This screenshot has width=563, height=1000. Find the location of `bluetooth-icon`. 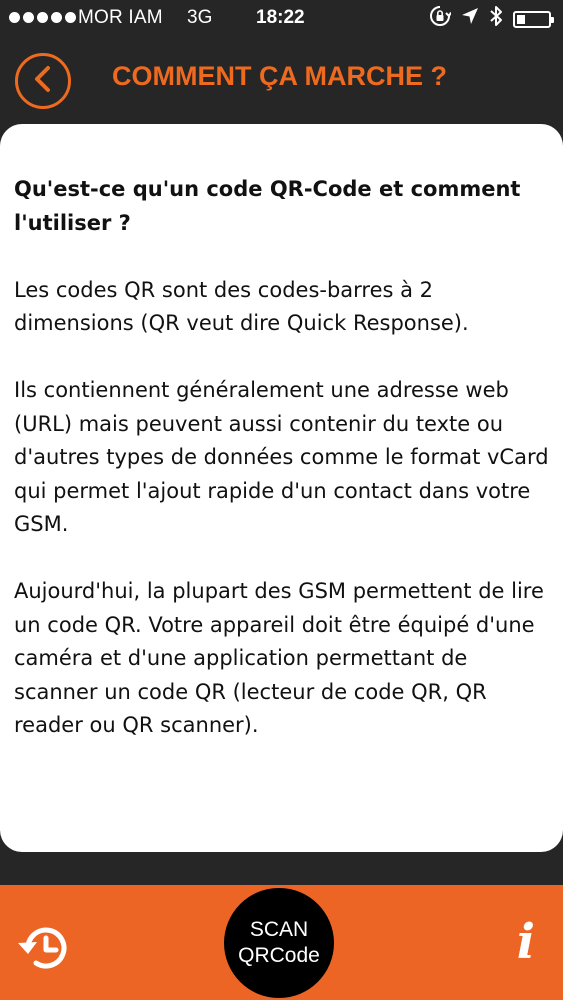

bluetooth-icon is located at coordinates (496, 19).